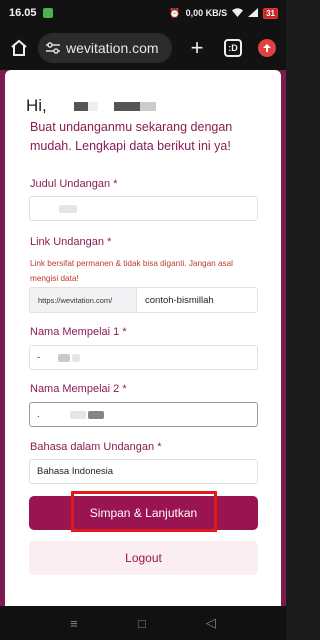 Image resolution: width=320 pixels, height=640 pixels. What do you see at coordinates (83, 300) in the screenshot?
I see `link-prefix: https://wevitation.com/` at bounding box center [83, 300].